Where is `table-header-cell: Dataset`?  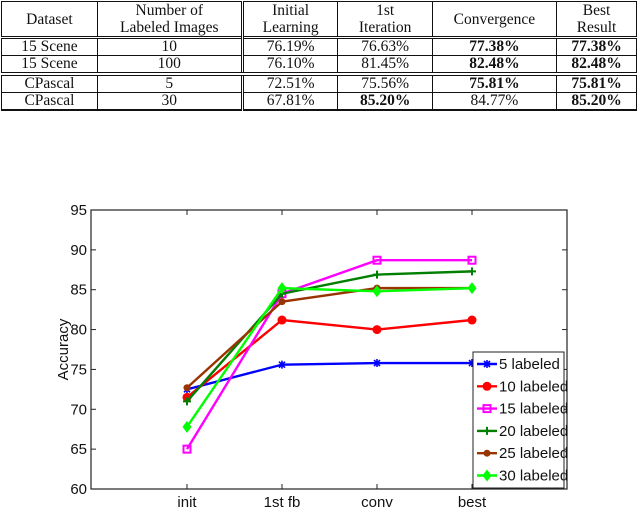 table-header-cell: Dataset is located at coordinates (49, 19).